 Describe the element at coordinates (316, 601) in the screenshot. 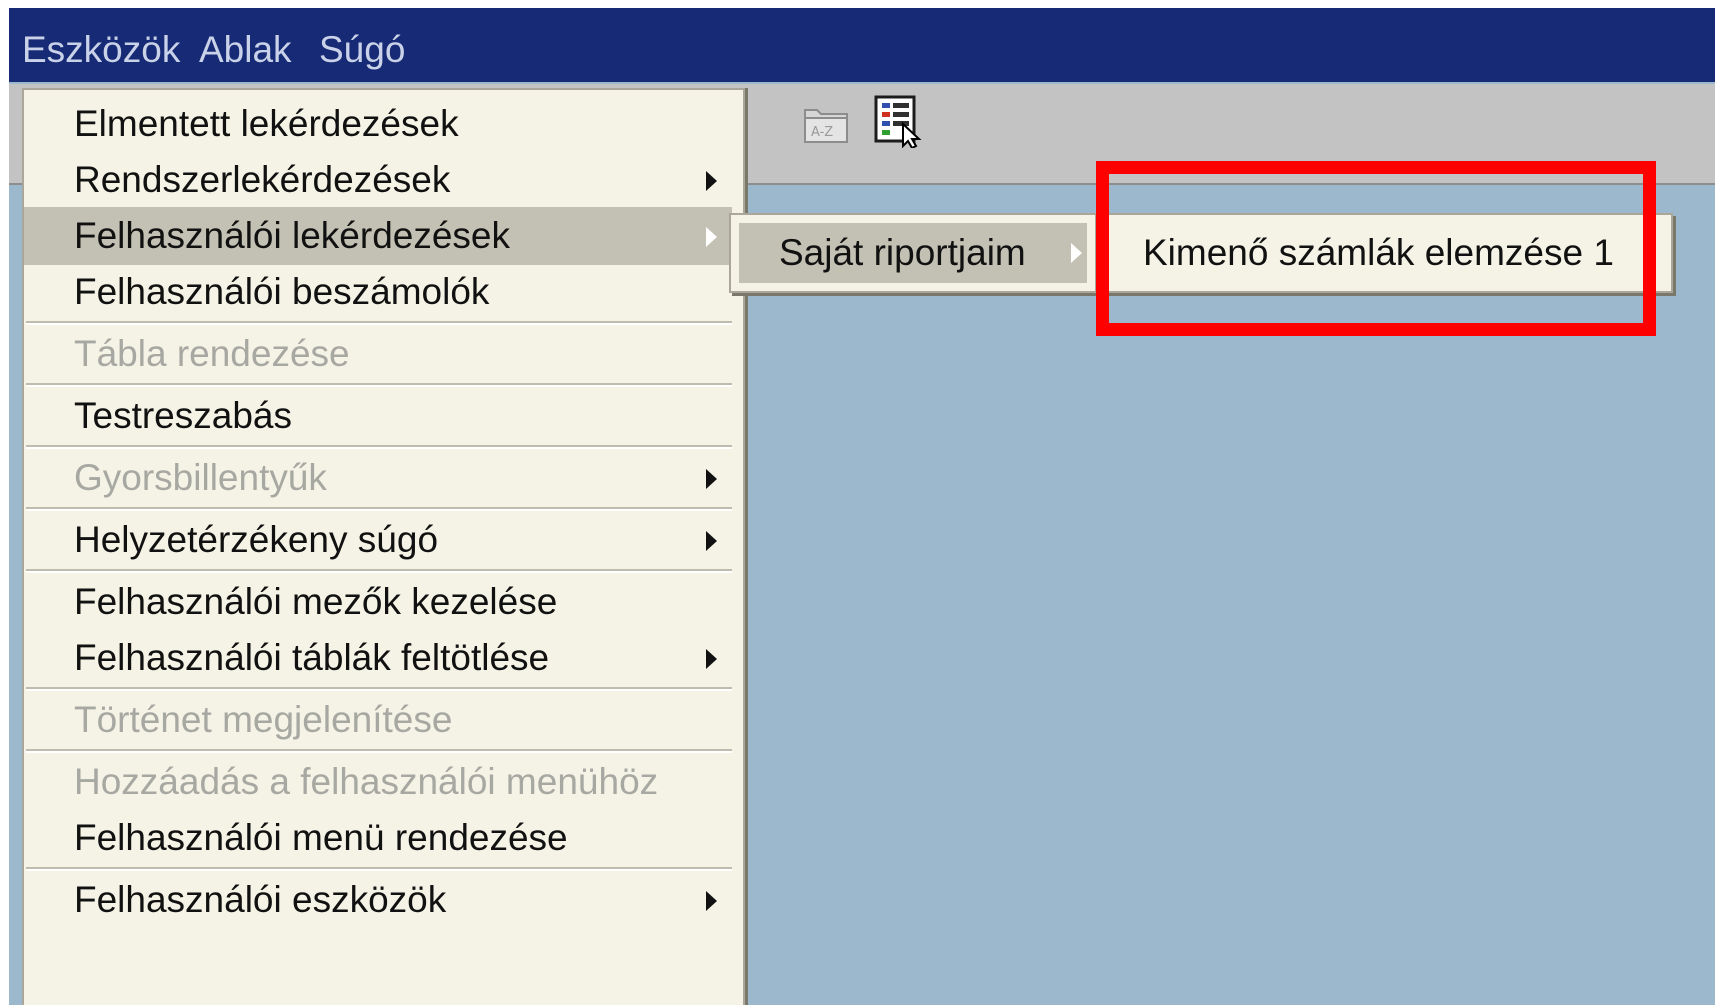

I see `menu-item-label: Felhasználói mezők kezelése` at that location.